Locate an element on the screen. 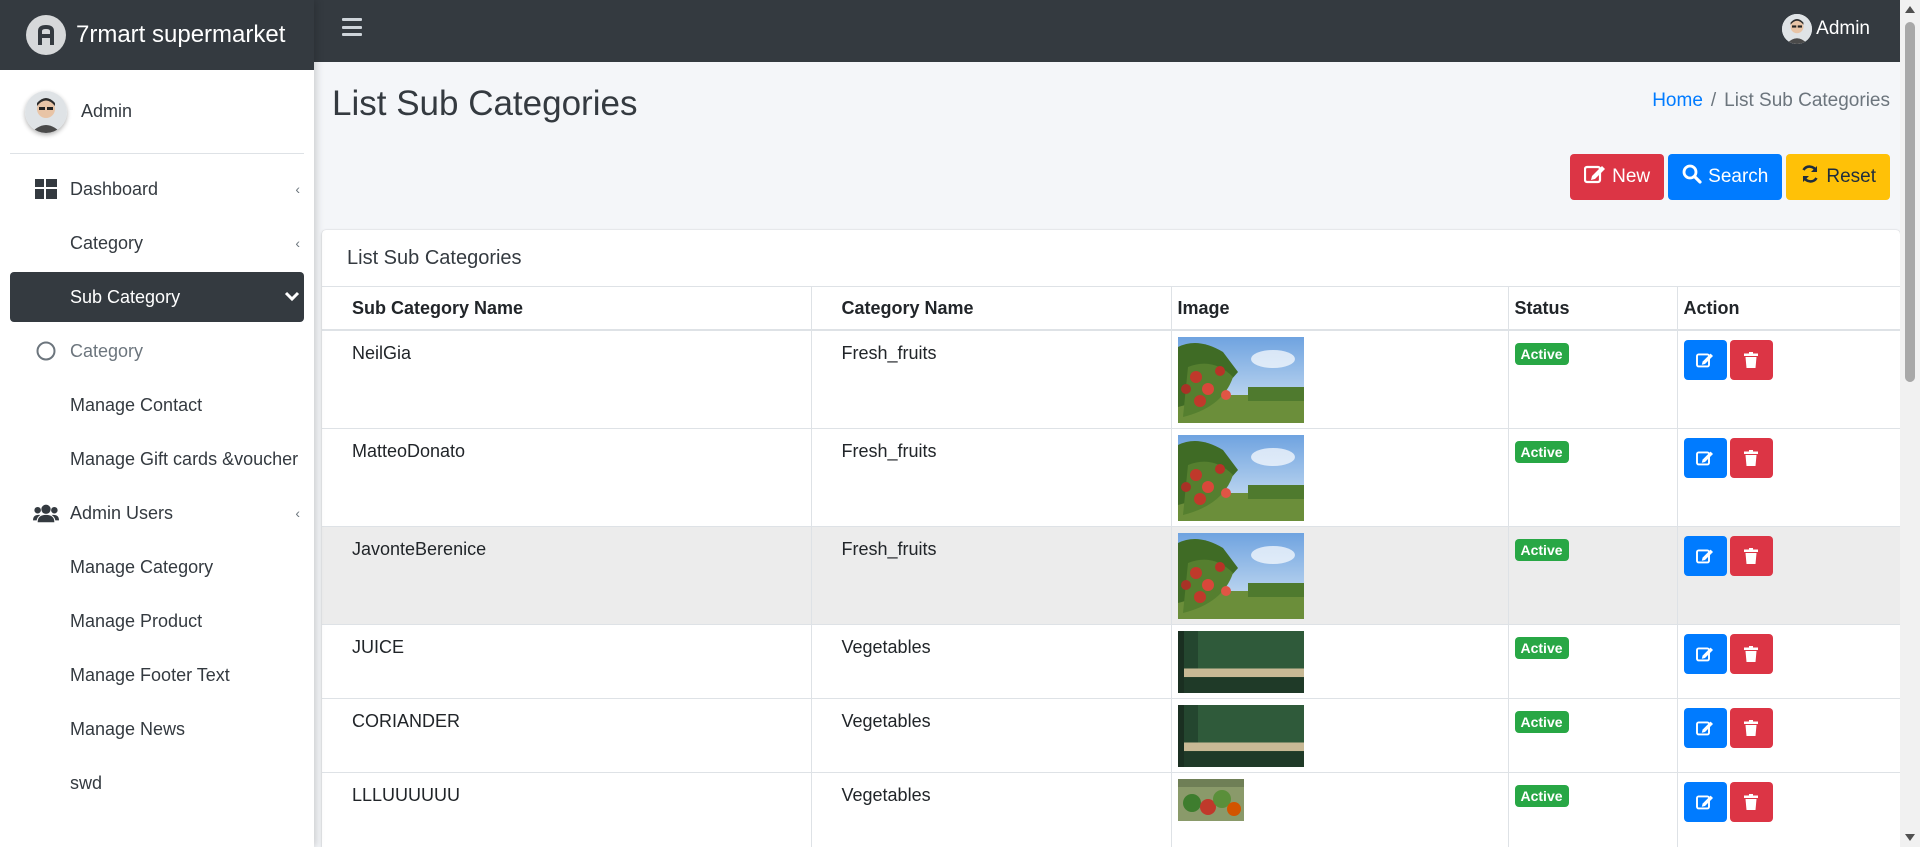  sidebar-item-category: Category ‹ is located at coordinates (157, 243).